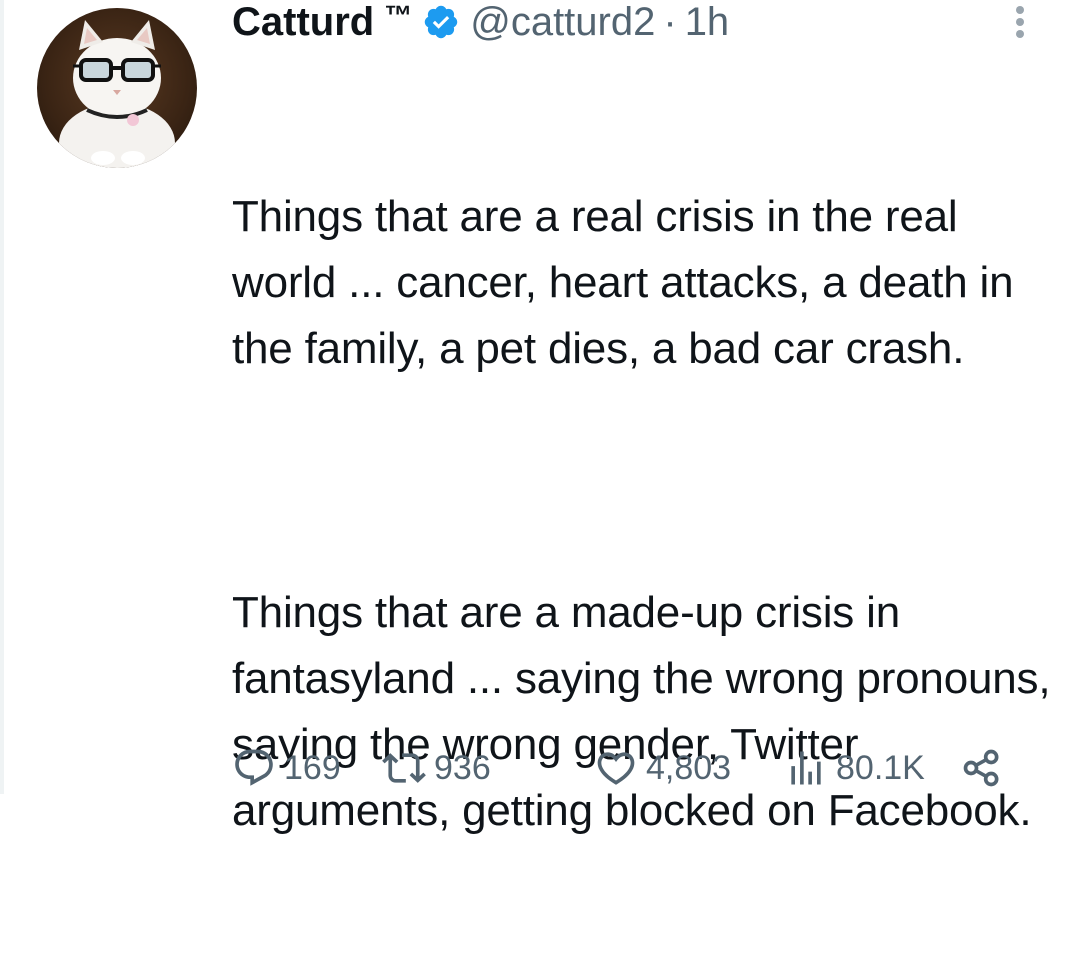 This screenshot has width=1080, height=976. Describe the element at coordinates (117, 94) in the screenshot. I see `cat-avatar-image` at that location.